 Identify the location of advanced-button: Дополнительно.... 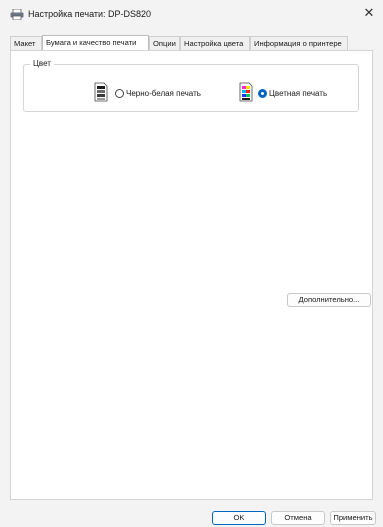
(329, 300).